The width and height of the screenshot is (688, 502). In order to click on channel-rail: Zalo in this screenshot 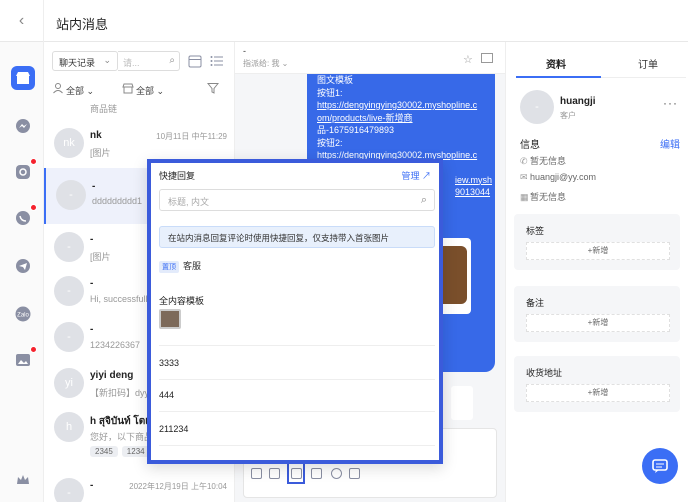, I will do `click(22, 272)`.